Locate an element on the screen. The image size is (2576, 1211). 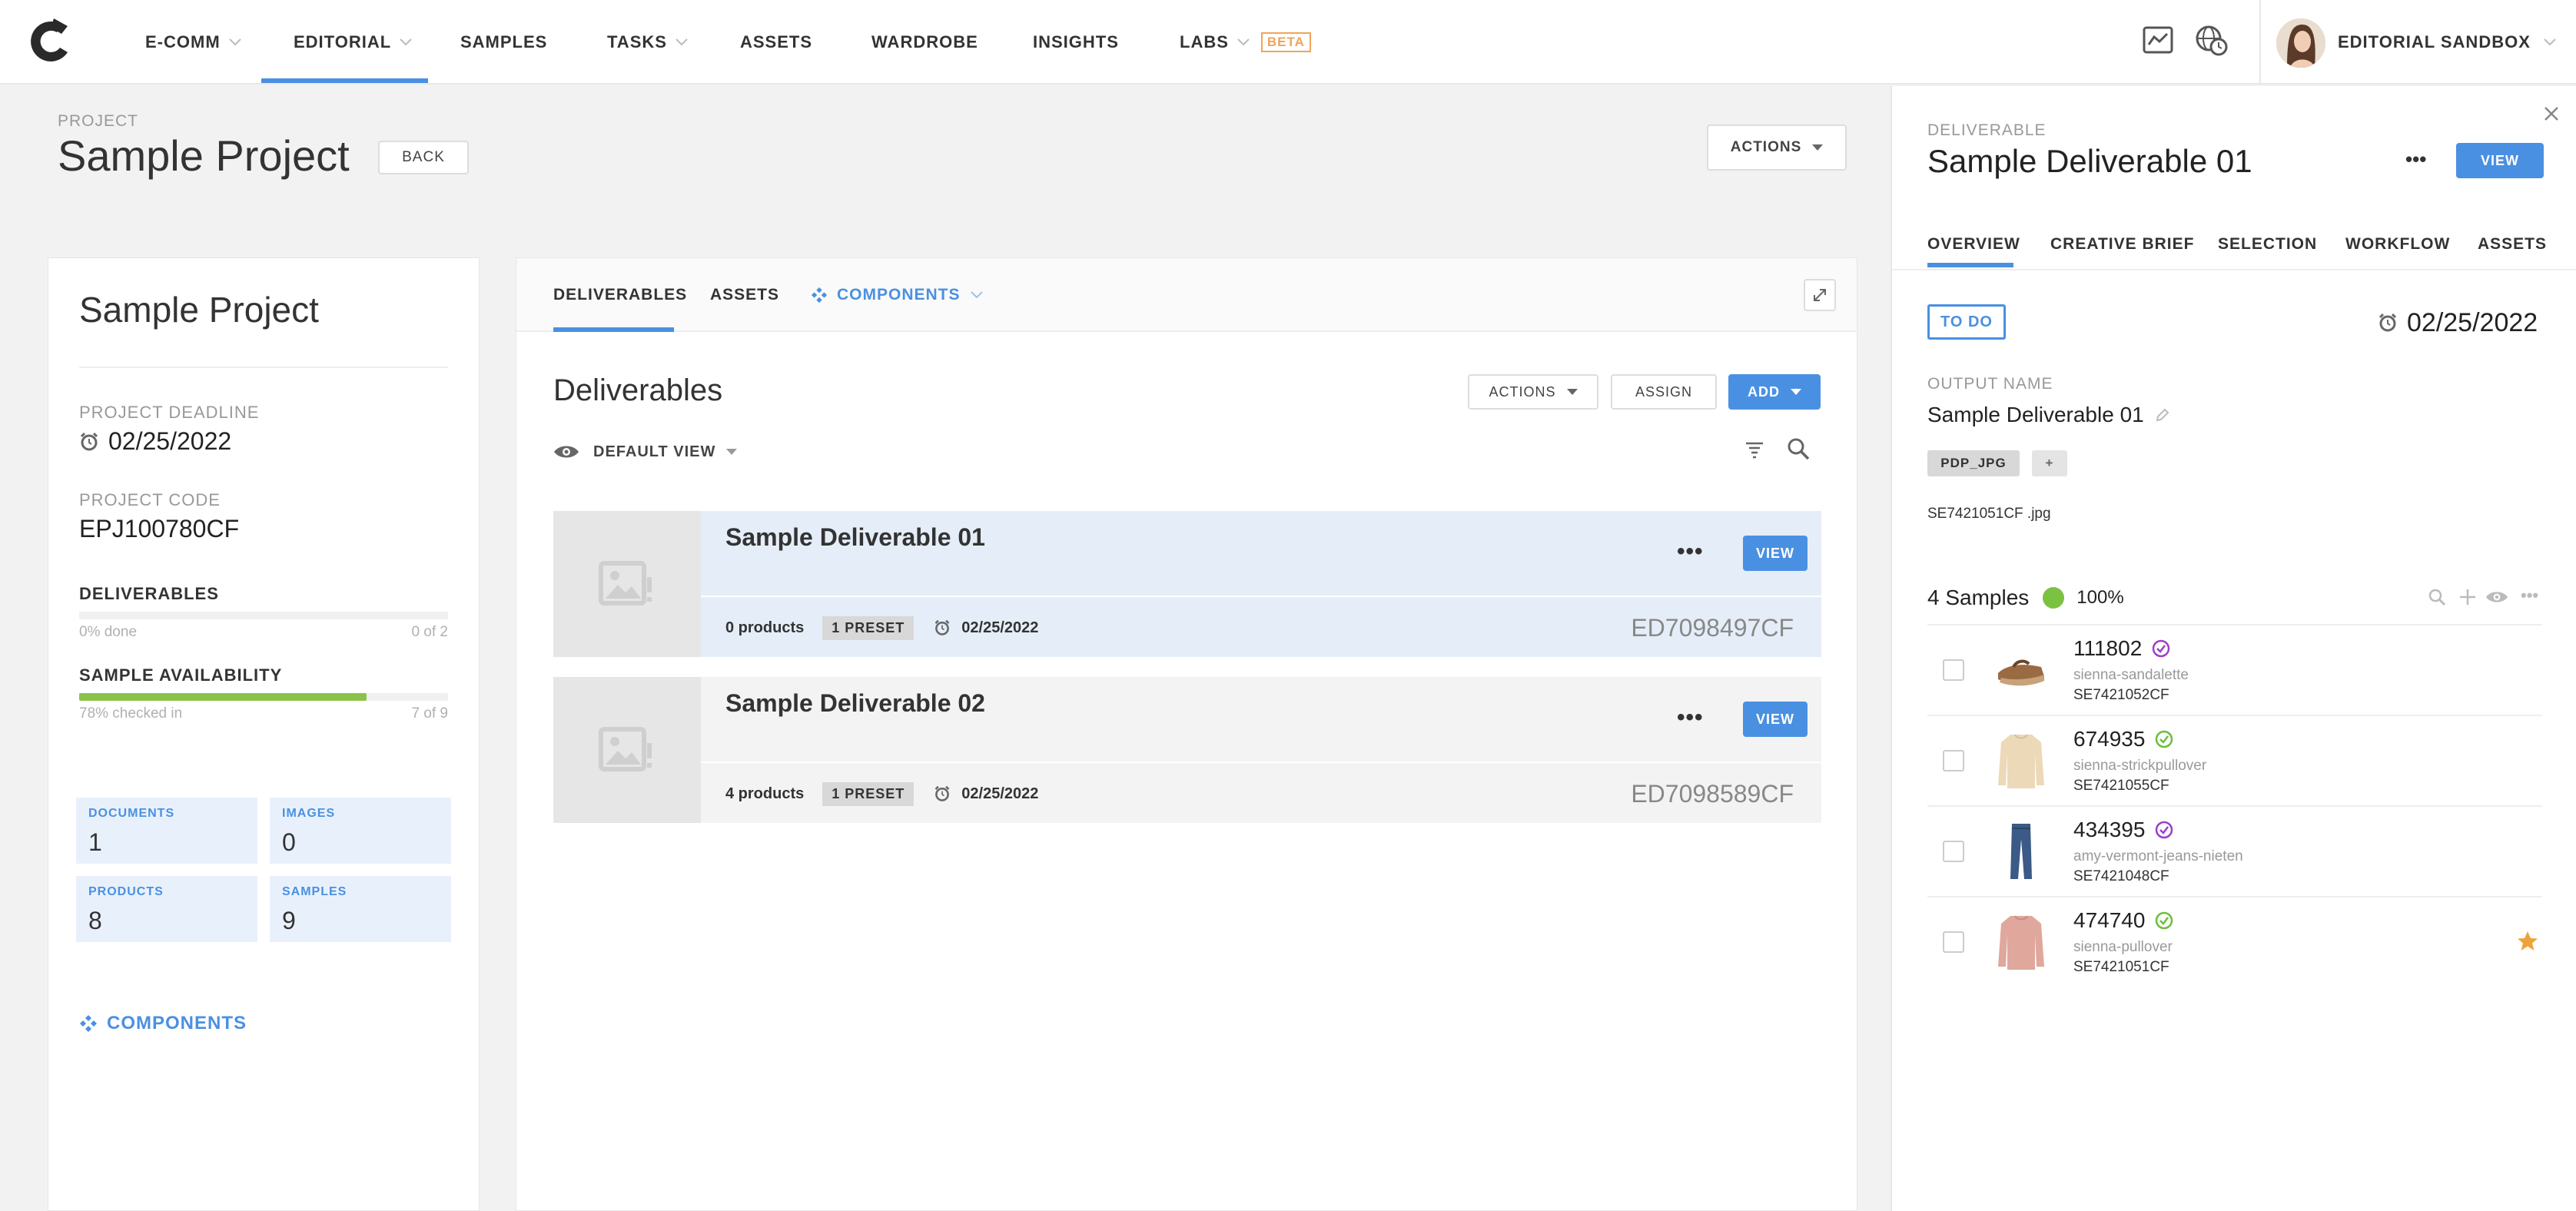
samples-summary: 4 Samples 100% is located at coordinates (2025, 597).